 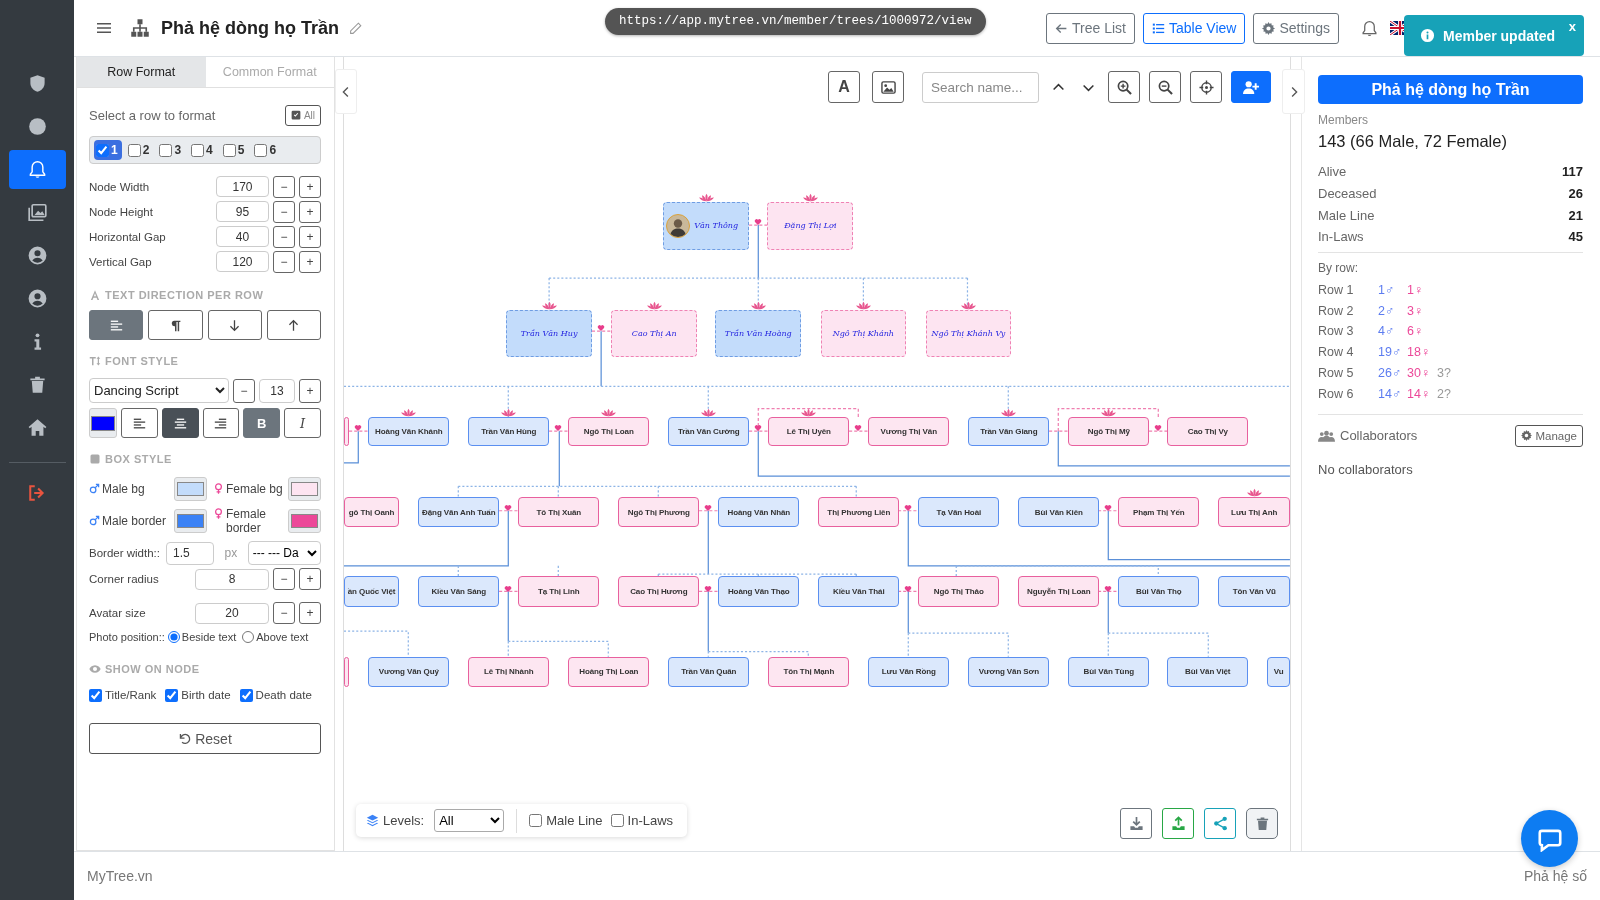 I want to click on person-card: Hoàng Thị Loan, so click(x=609, y=672).